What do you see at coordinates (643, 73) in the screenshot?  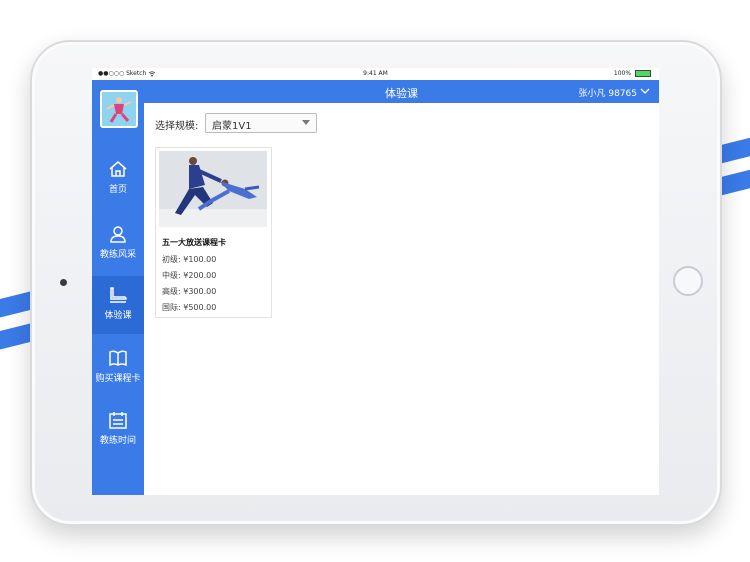 I see `battery-icon` at bounding box center [643, 73].